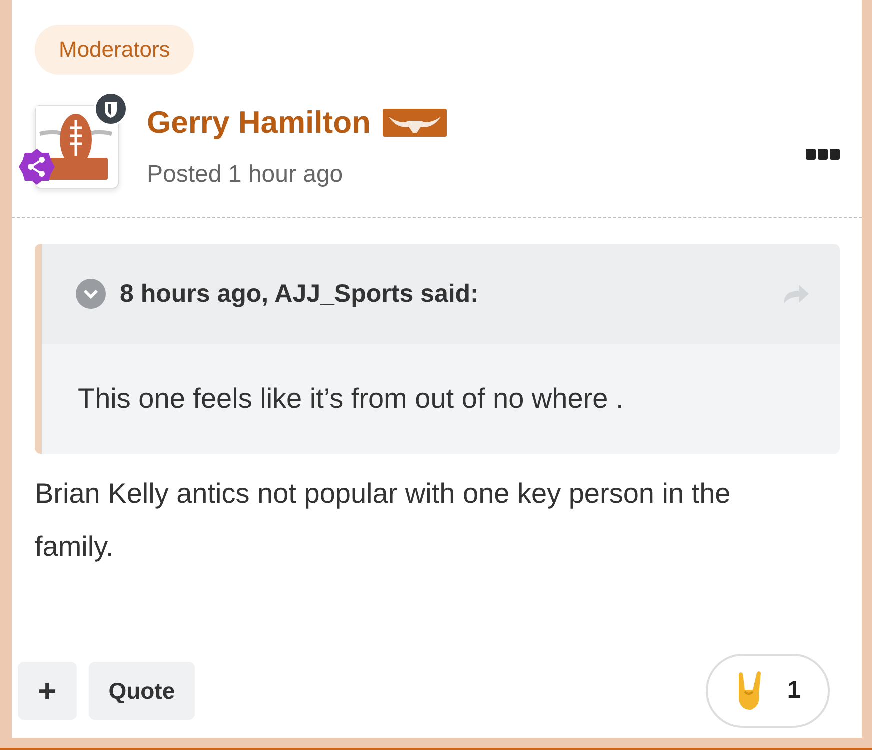 The height and width of the screenshot is (750, 872). Describe the element at coordinates (91, 294) in the screenshot. I see `expand-icon` at that location.